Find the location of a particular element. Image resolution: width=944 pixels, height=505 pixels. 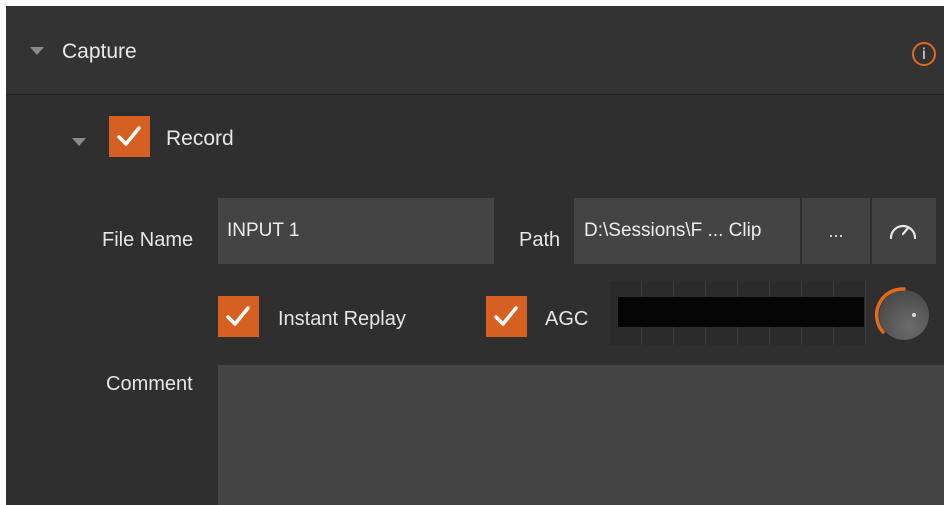

audio-level-bar is located at coordinates (741, 312).